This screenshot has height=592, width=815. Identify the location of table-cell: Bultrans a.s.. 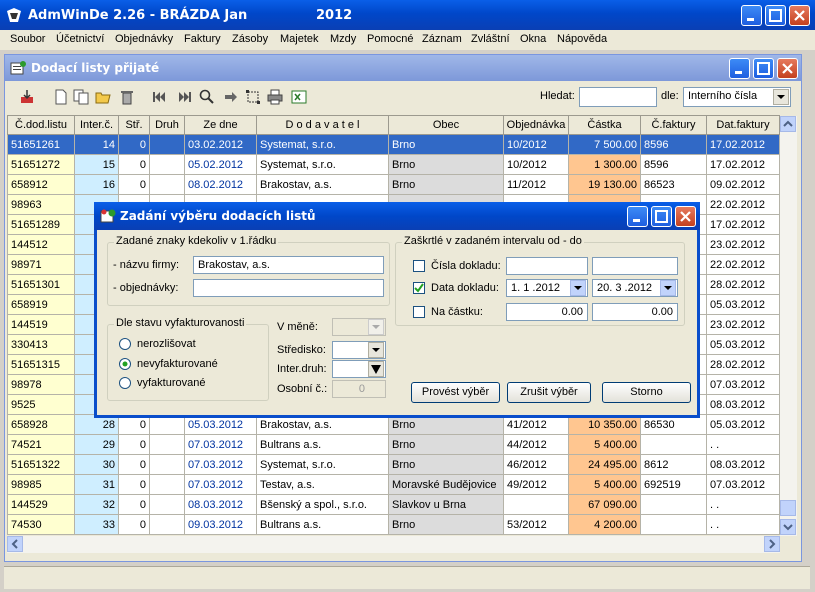
(322, 444).